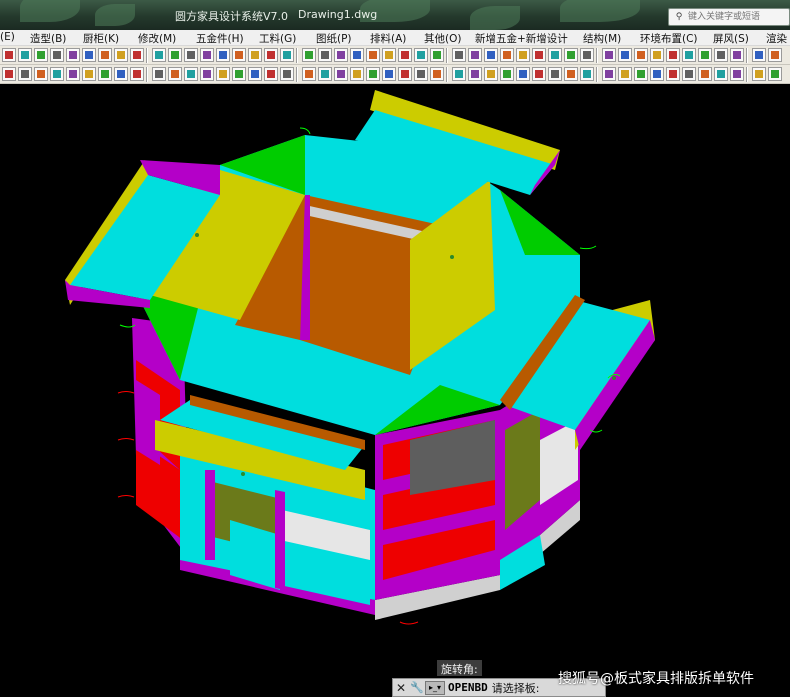 Image resolution: width=790 pixels, height=697 pixels. Describe the element at coordinates (388, 38) in the screenshot. I see `menu-item-nesting: 排料(A)` at that location.